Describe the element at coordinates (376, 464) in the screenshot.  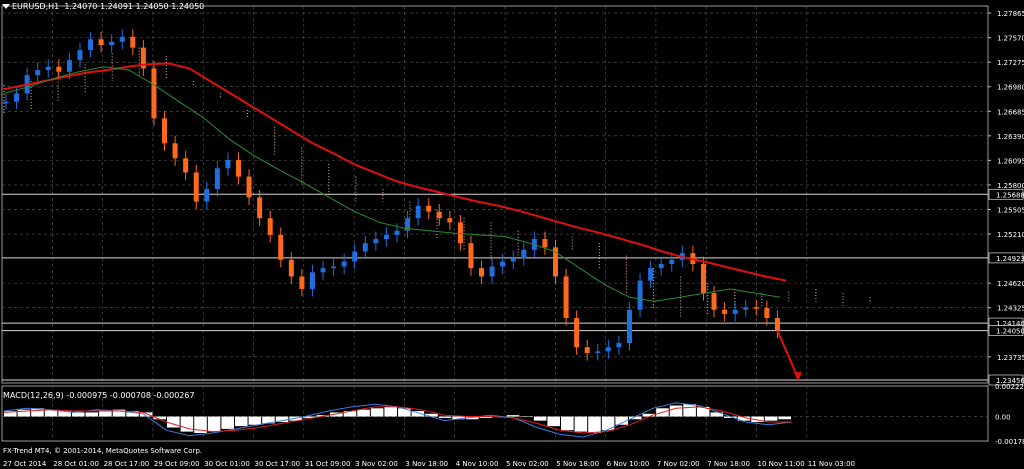
I see `time-tick-label: 3 Nov 02:00` at that location.